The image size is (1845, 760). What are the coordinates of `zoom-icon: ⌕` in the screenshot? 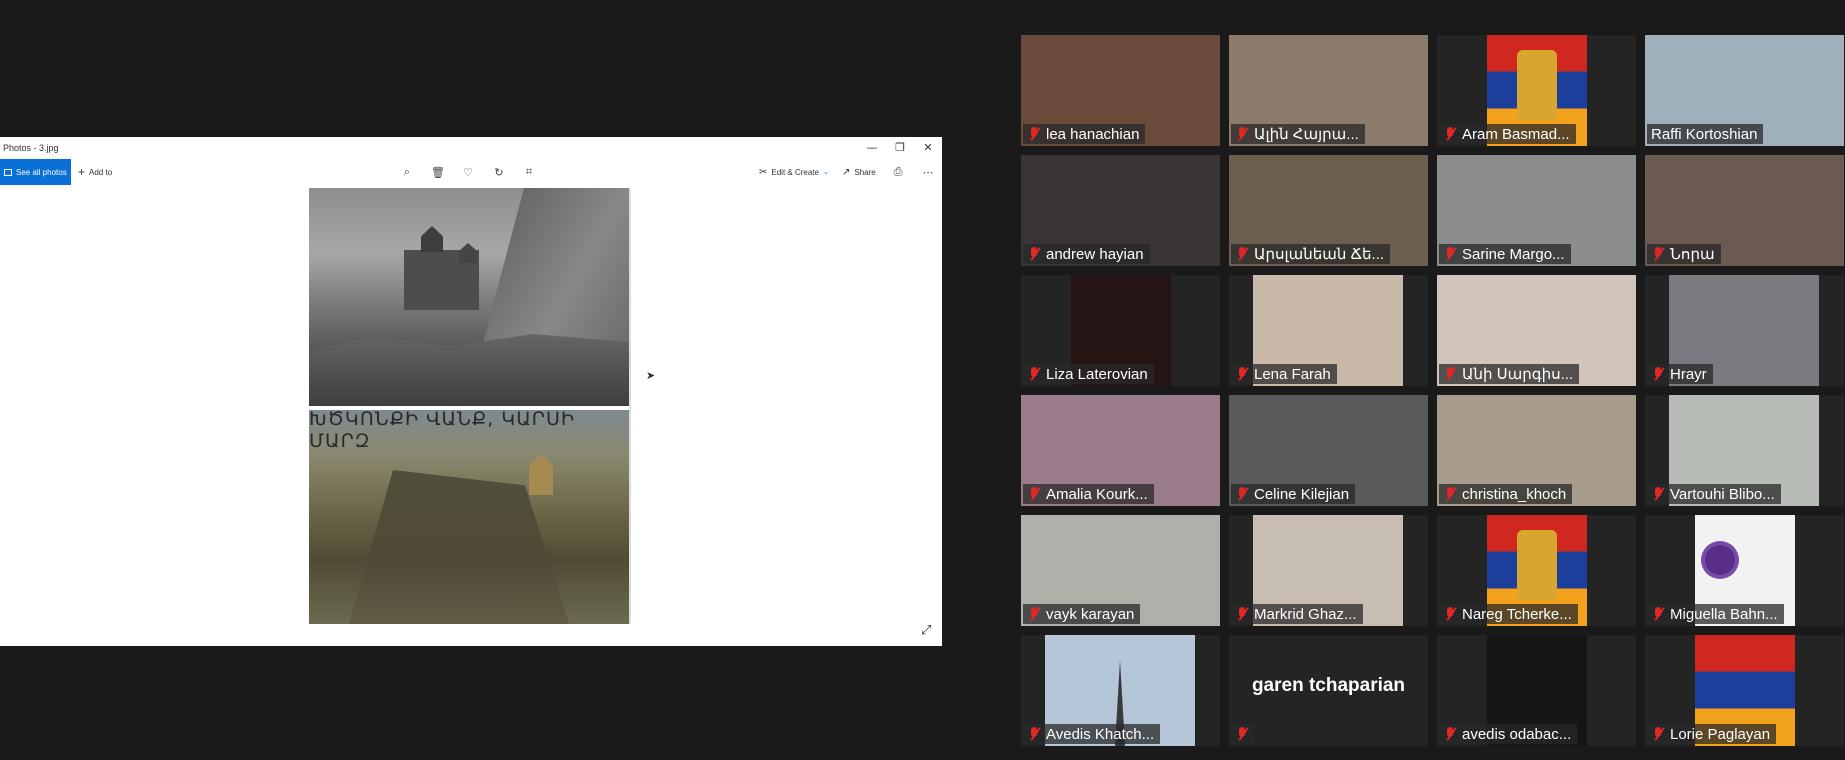 It's located at (407, 172).